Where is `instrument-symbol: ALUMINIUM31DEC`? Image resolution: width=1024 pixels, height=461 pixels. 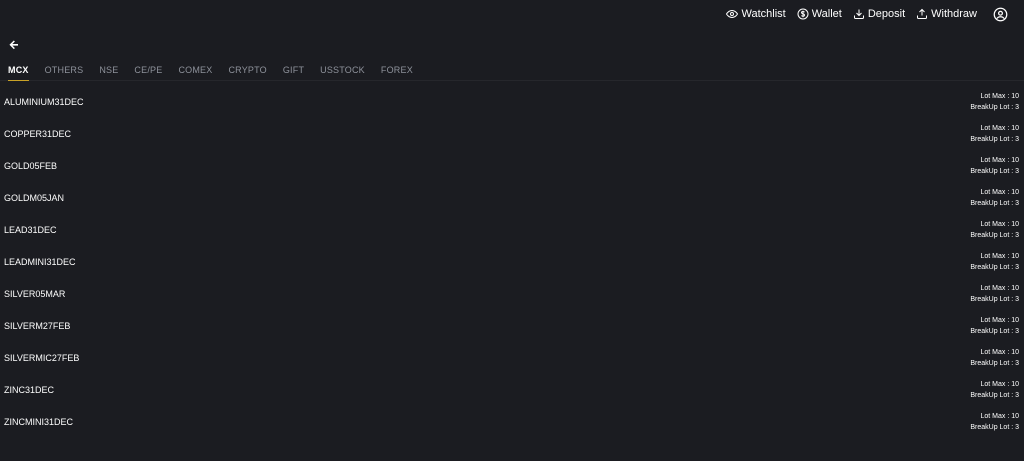
instrument-symbol: ALUMINIUM31DEC is located at coordinates (44, 102).